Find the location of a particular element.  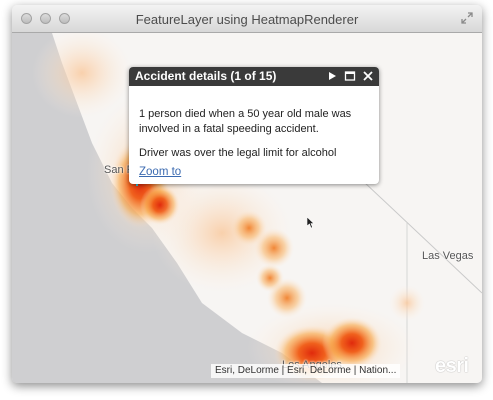

popup-title: Accident details (1 of 15) is located at coordinates (206, 76).